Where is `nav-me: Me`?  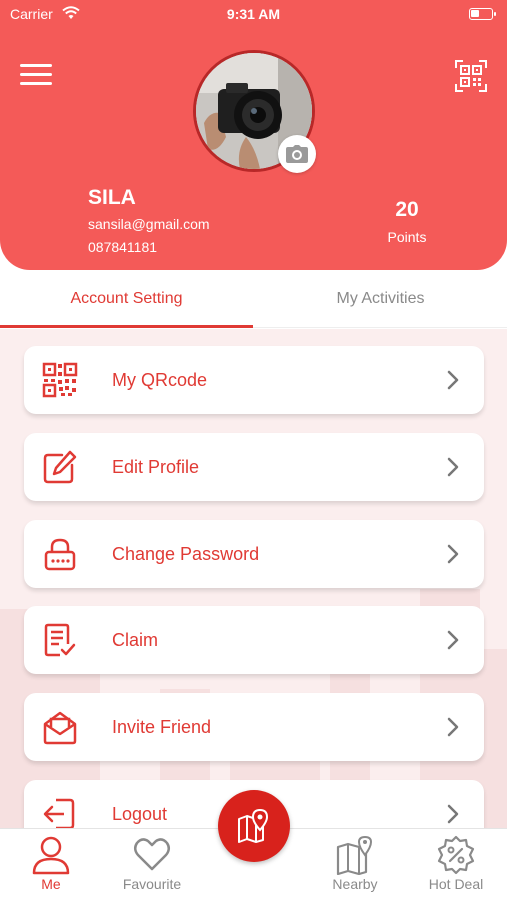 nav-me: Me is located at coordinates (51, 864).